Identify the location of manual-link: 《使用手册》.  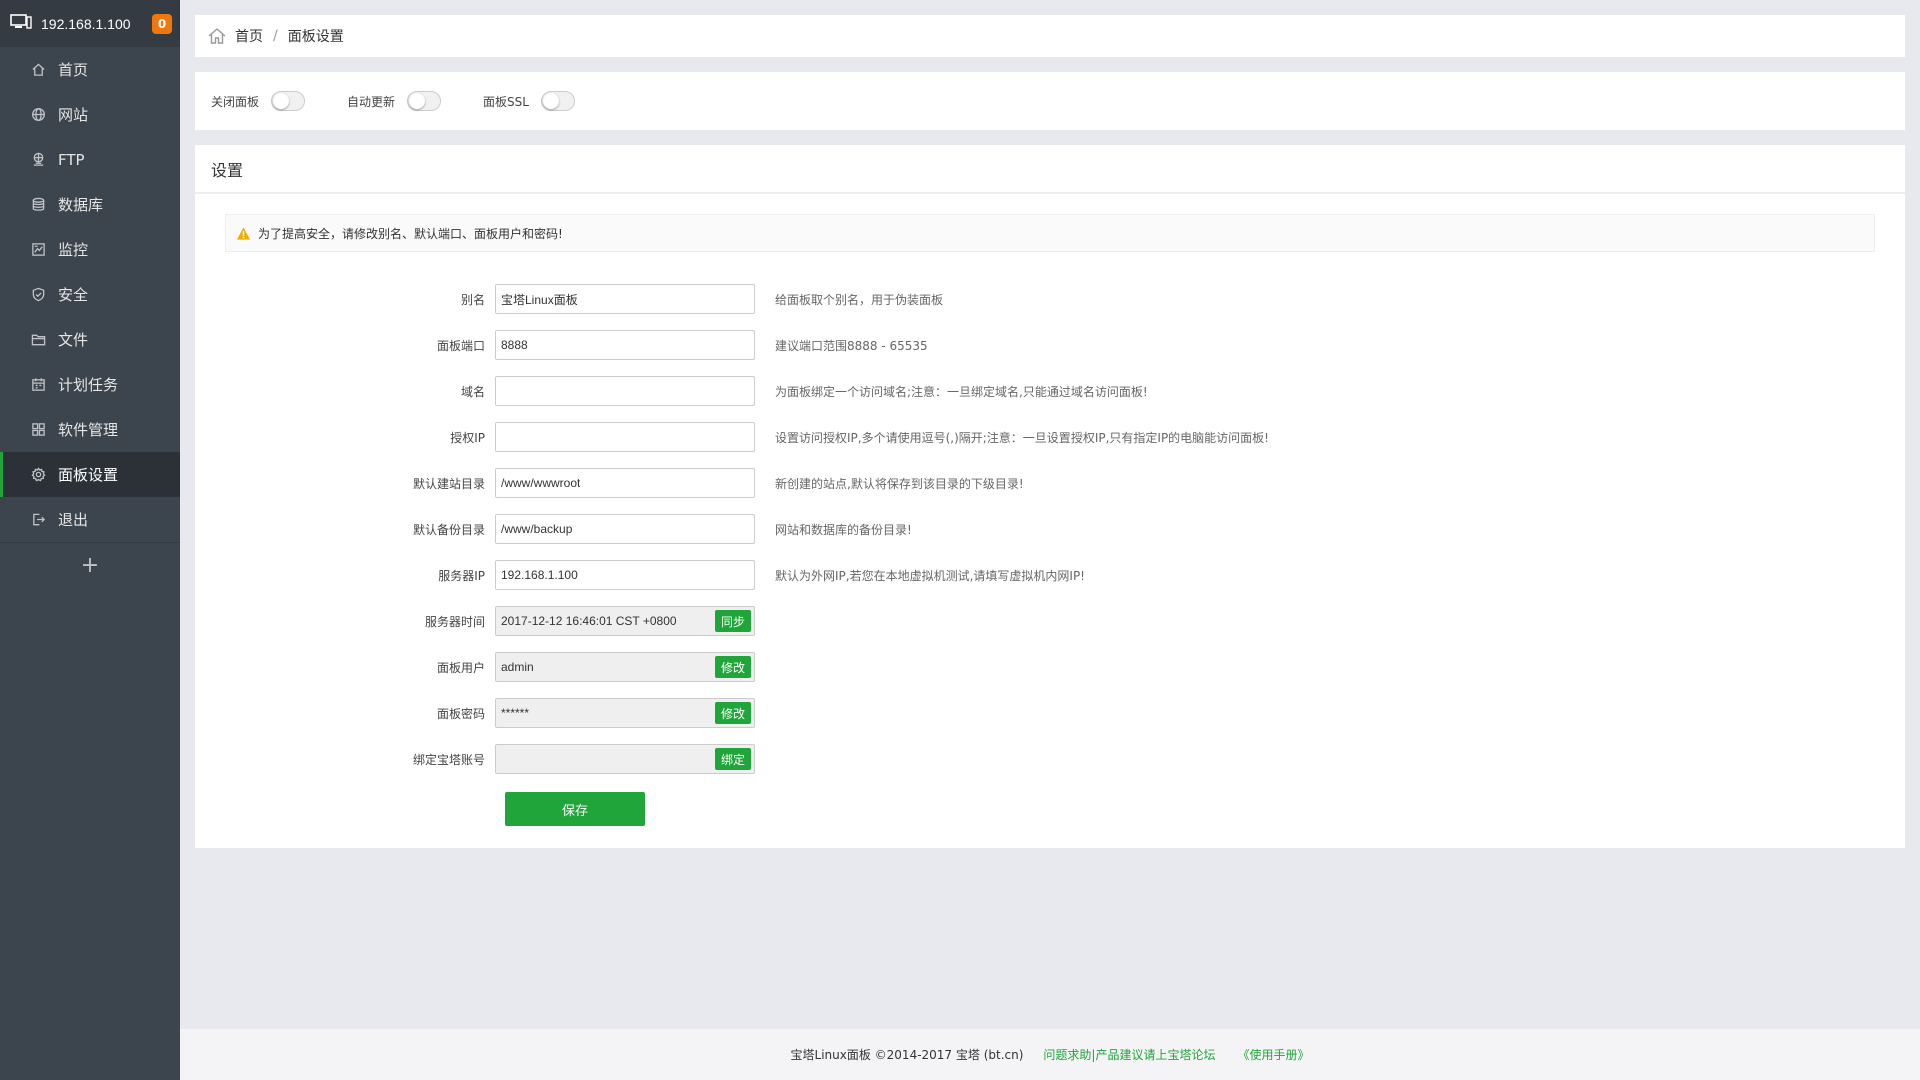
(1273, 1054).